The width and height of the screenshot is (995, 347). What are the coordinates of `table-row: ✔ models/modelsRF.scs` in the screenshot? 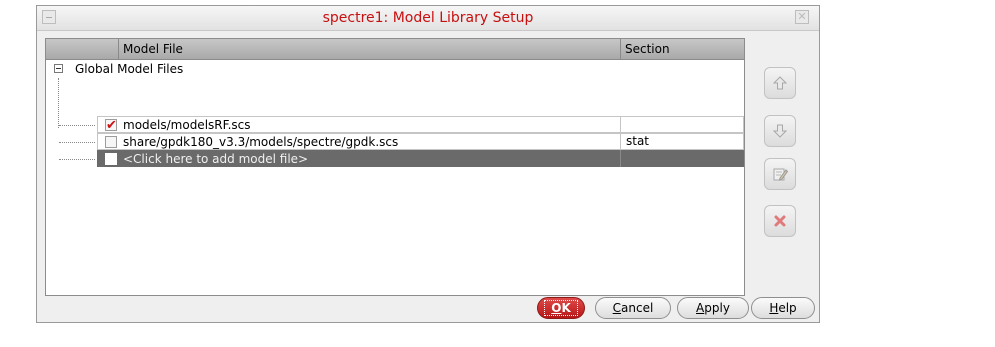 It's located at (401, 124).